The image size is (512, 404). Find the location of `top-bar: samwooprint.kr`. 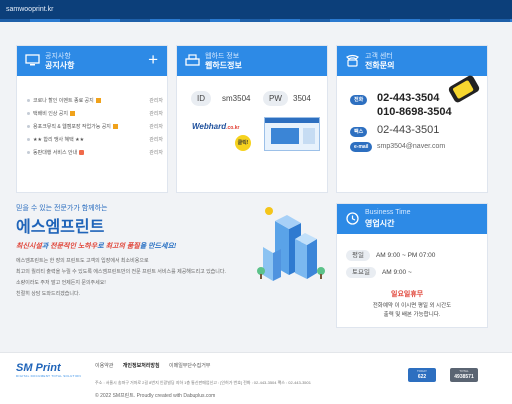

top-bar: samwooprint.kr is located at coordinates (256, 11).